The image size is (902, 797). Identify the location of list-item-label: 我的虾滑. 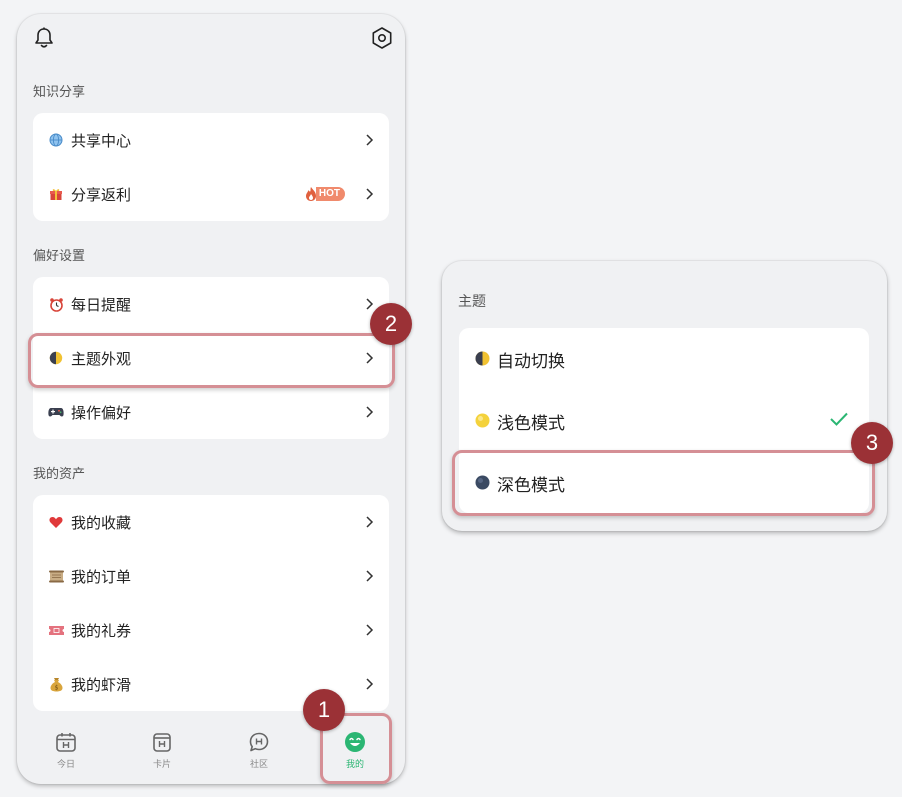
(101, 684).